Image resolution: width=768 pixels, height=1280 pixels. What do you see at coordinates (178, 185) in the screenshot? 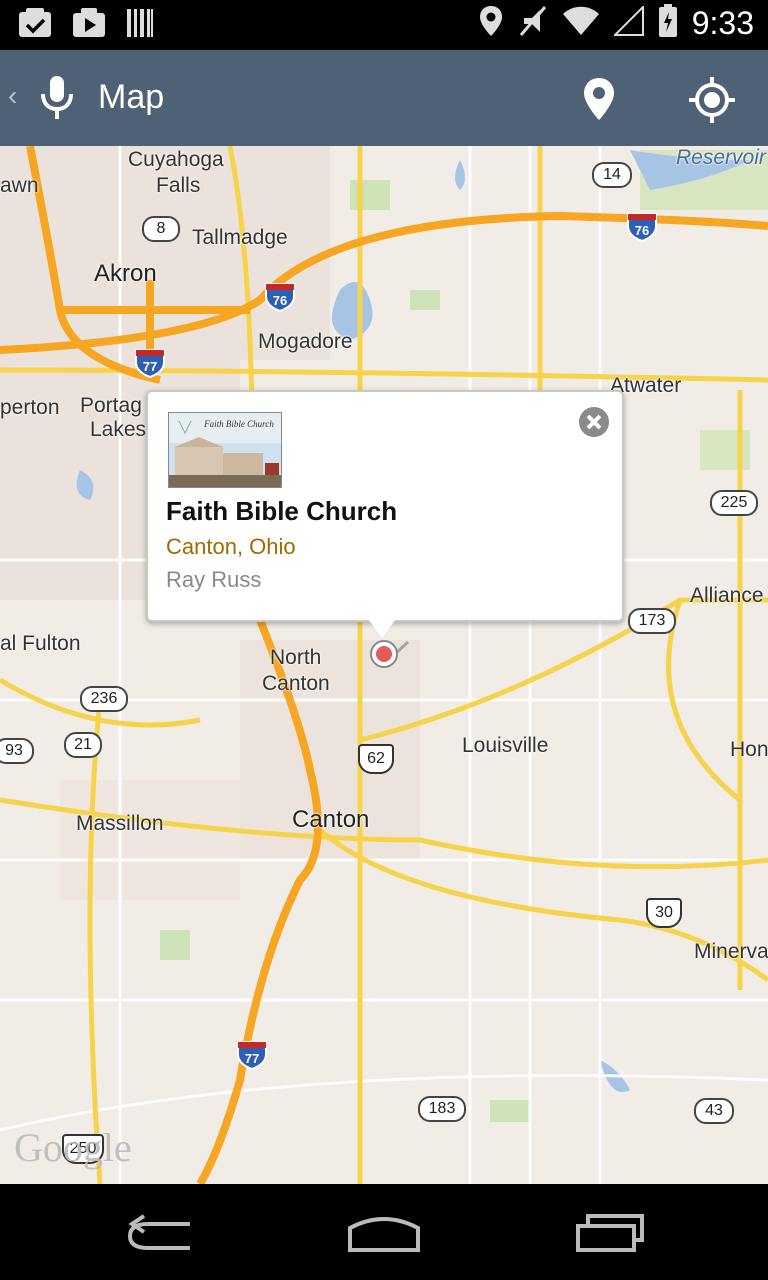
I see `place-label: Falls` at bounding box center [178, 185].